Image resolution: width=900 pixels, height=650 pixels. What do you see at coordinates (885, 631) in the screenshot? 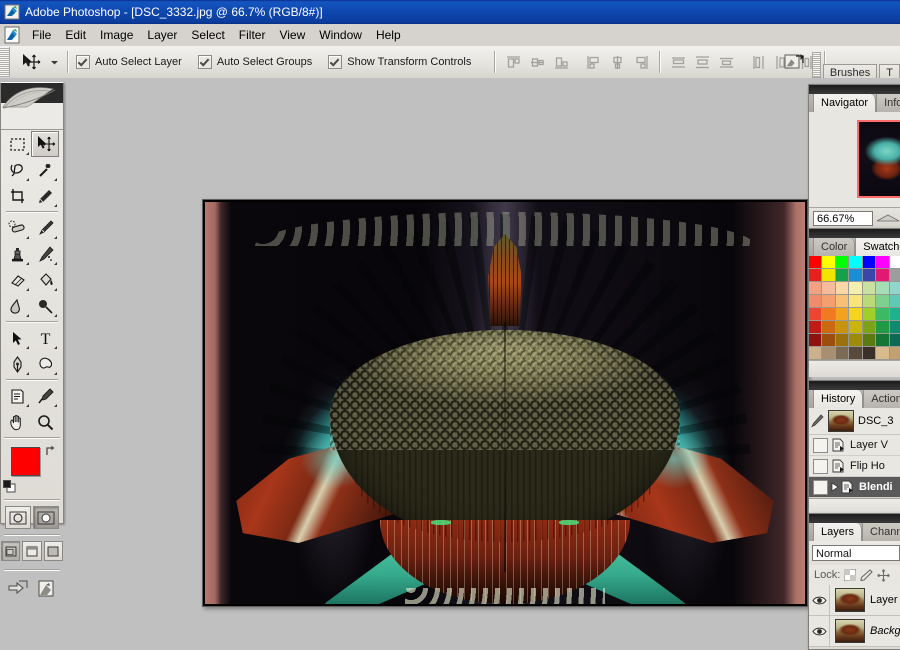
I see `layer-name: Backg` at bounding box center [885, 631].